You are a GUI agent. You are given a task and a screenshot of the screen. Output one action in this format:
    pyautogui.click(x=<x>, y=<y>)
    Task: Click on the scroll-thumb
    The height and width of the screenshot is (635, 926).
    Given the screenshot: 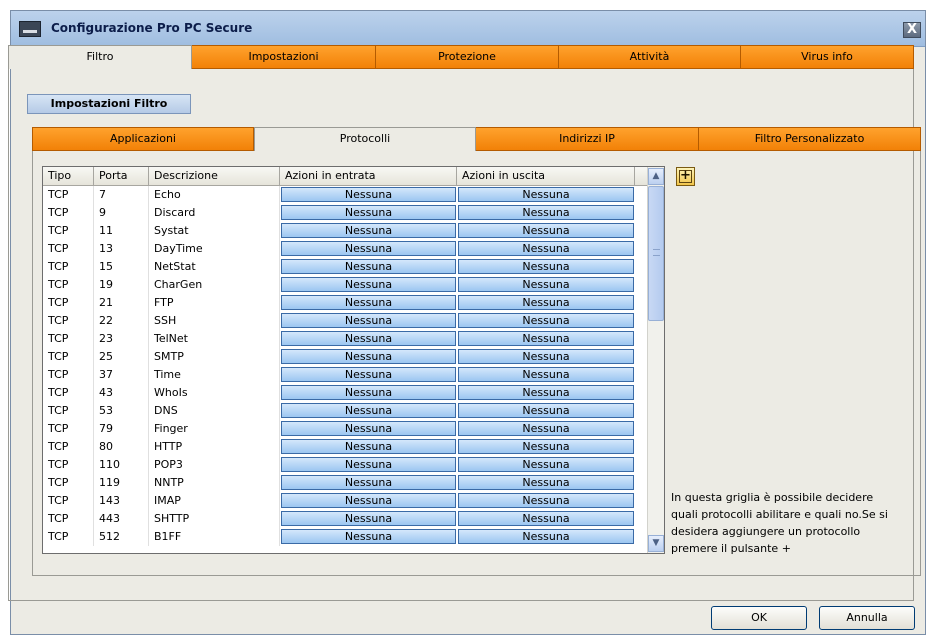 What is the action you would take?
    pyautogui.click(x=656, y=253)
    